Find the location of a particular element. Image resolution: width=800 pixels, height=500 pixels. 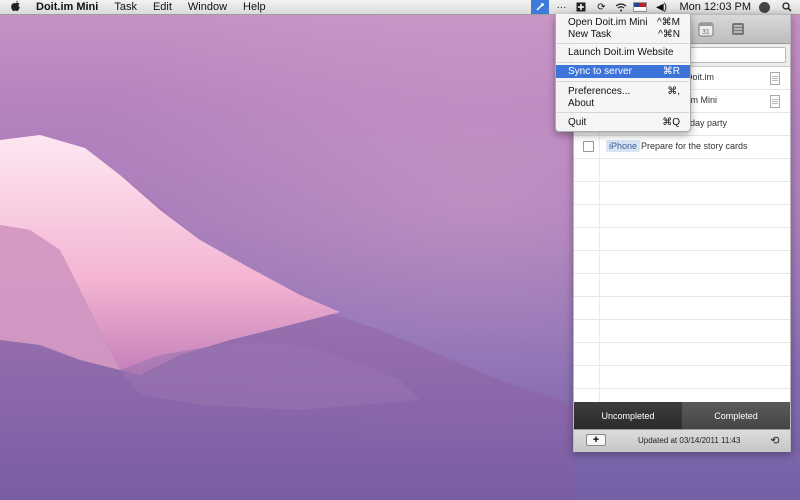

spotlight-icon is located at coordinates (787, 7).